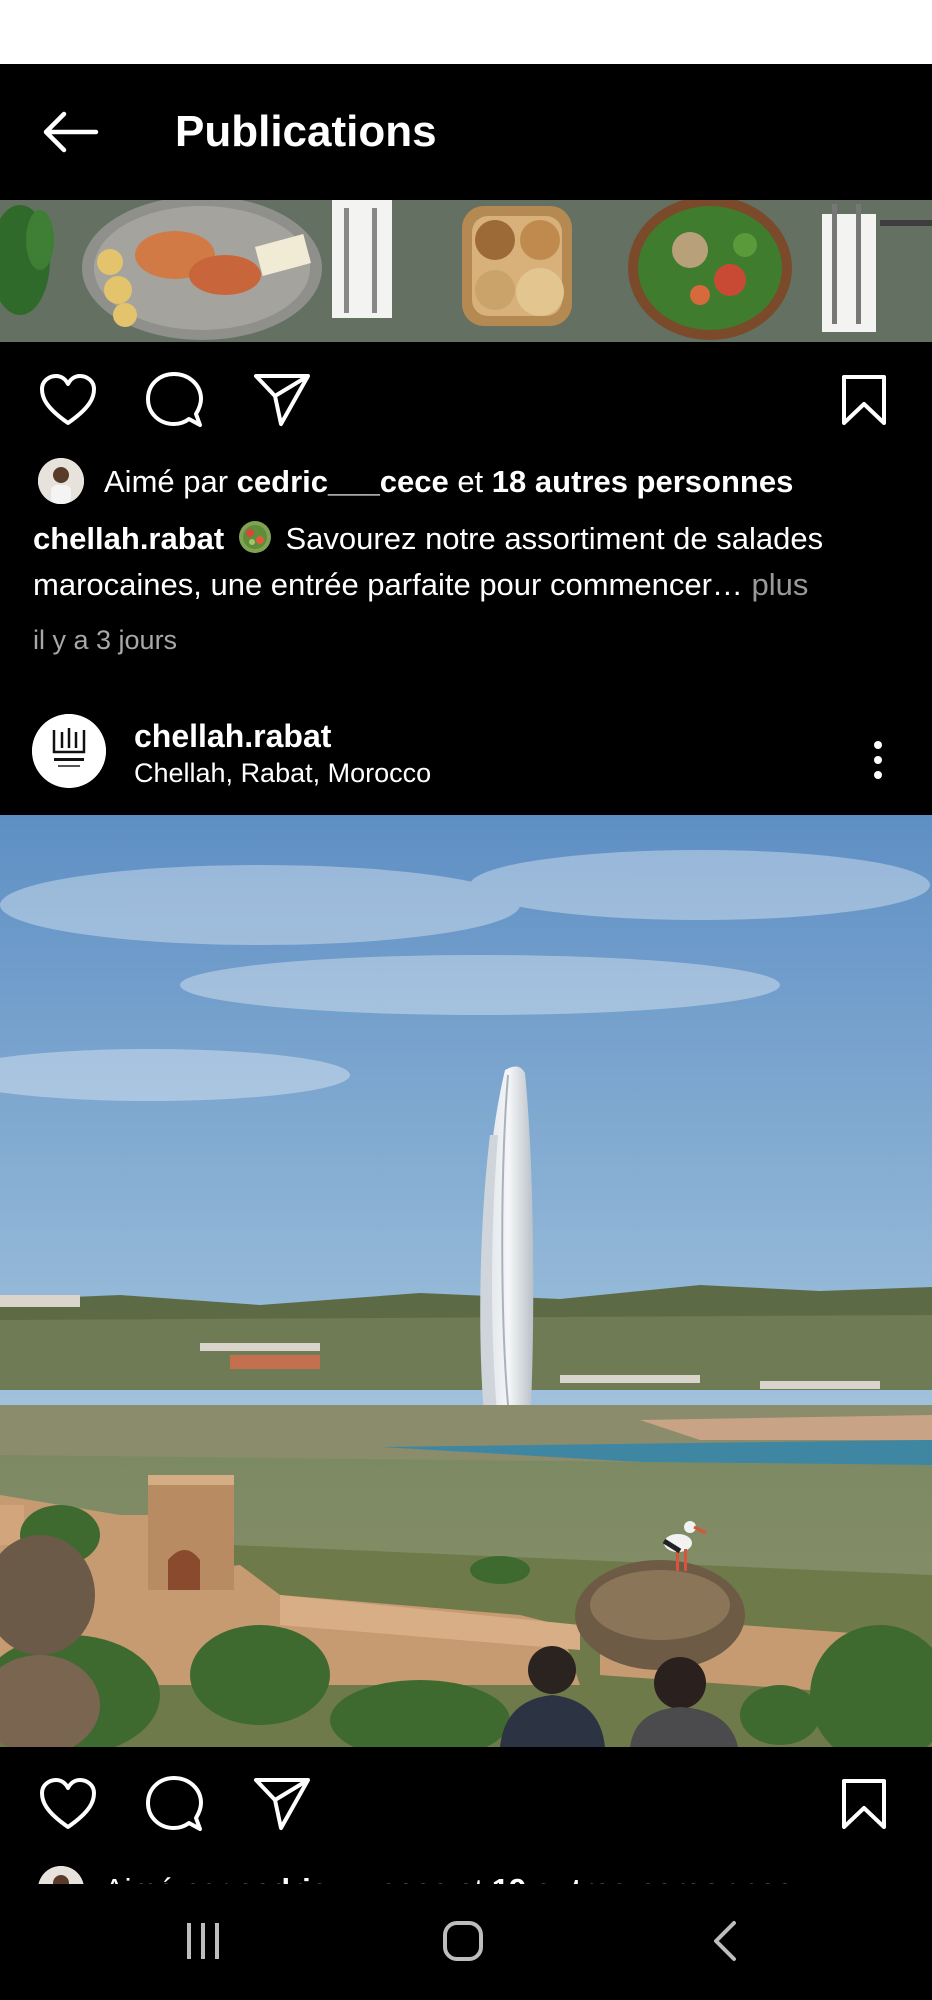 The height and width of the screenshot is (2000, 932). I want to click on home-button, so click(463, 1941).